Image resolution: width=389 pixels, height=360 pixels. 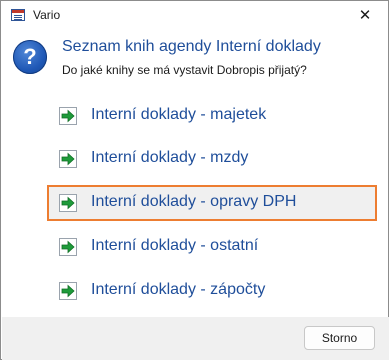 I want to click on option-zapocty: Interní doklady - zápočty, so click(x=212, y=291).